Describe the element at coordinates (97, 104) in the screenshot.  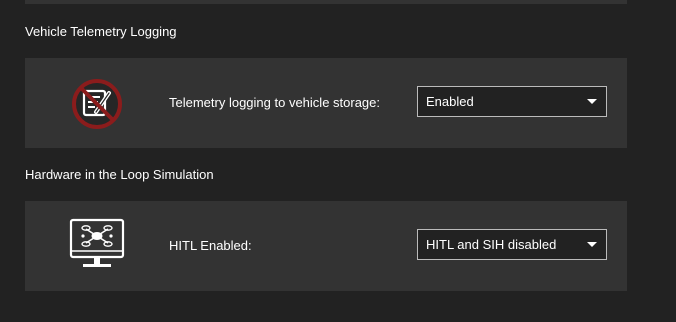
I see `telemetry-logging-disabled-icon` at that location.